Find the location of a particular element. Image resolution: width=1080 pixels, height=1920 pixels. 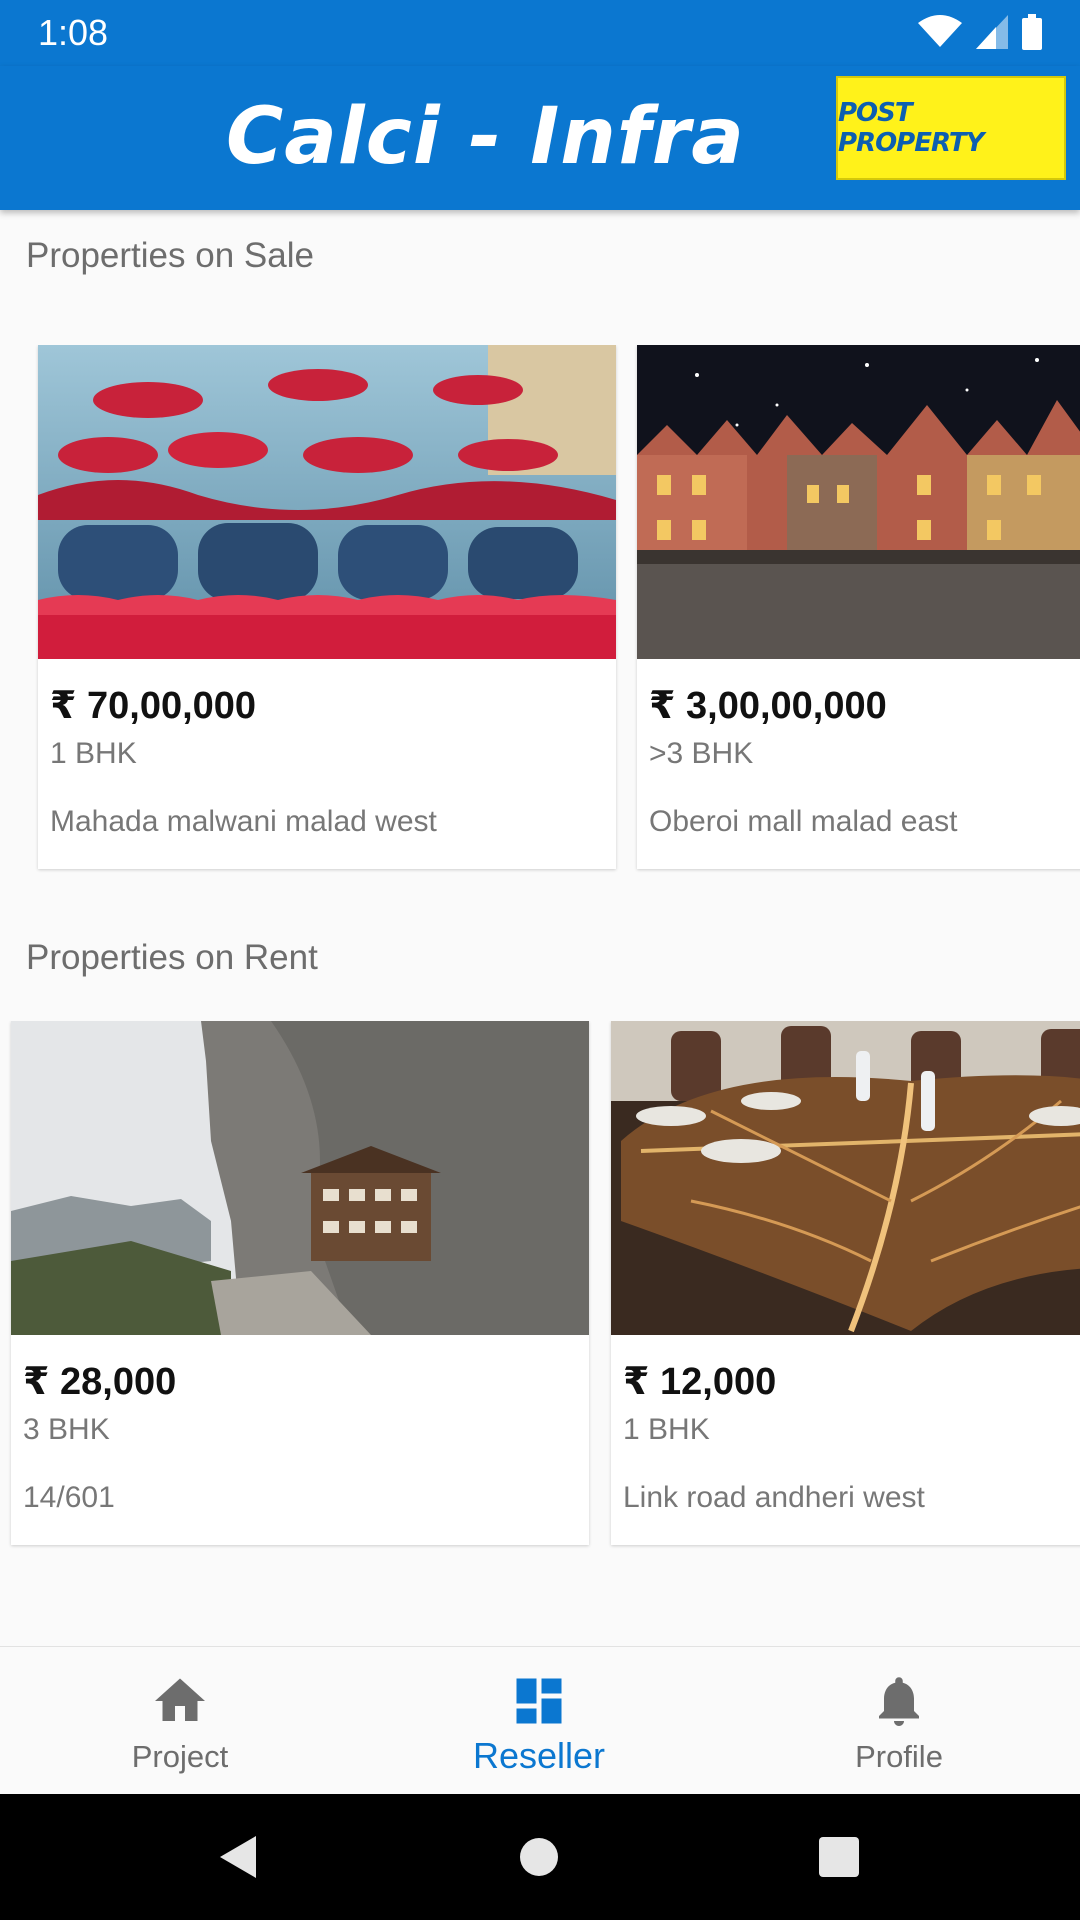

property-price: ₹ 70,00,000 is located at coordinates (153, 706).